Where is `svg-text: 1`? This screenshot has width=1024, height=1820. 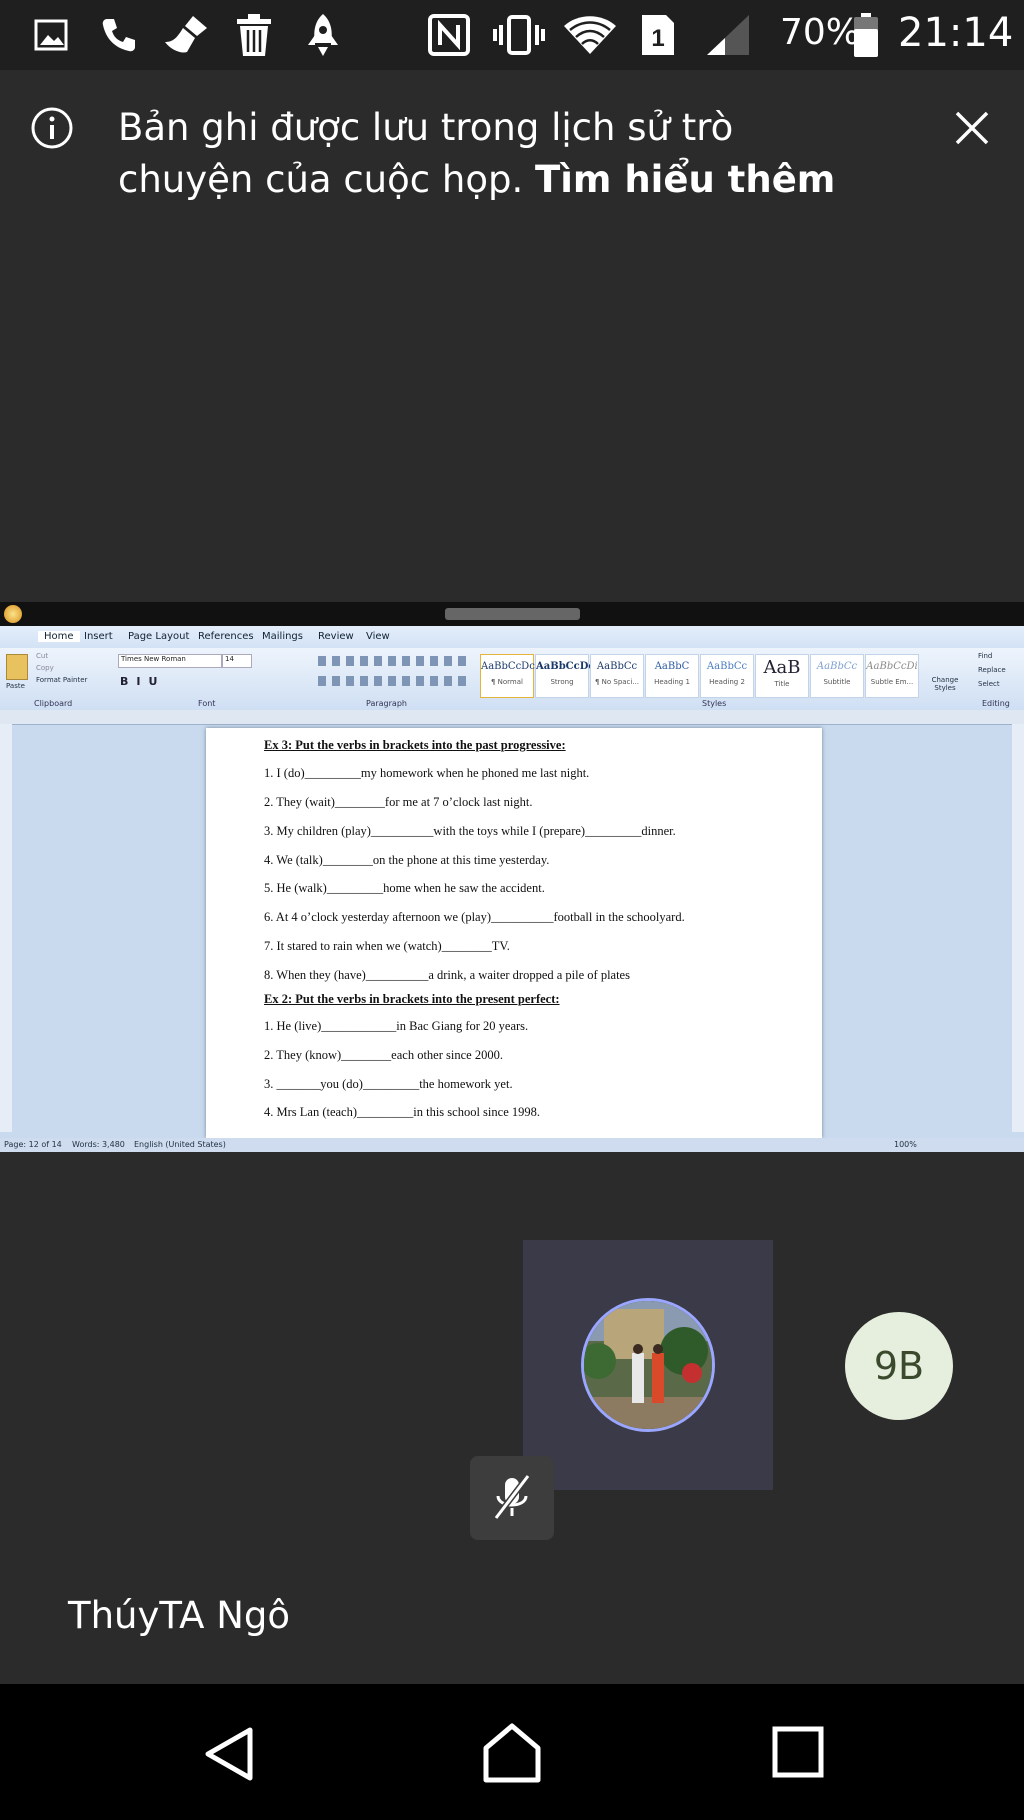 svg-text: 1 is located at coordinates (657, 38).